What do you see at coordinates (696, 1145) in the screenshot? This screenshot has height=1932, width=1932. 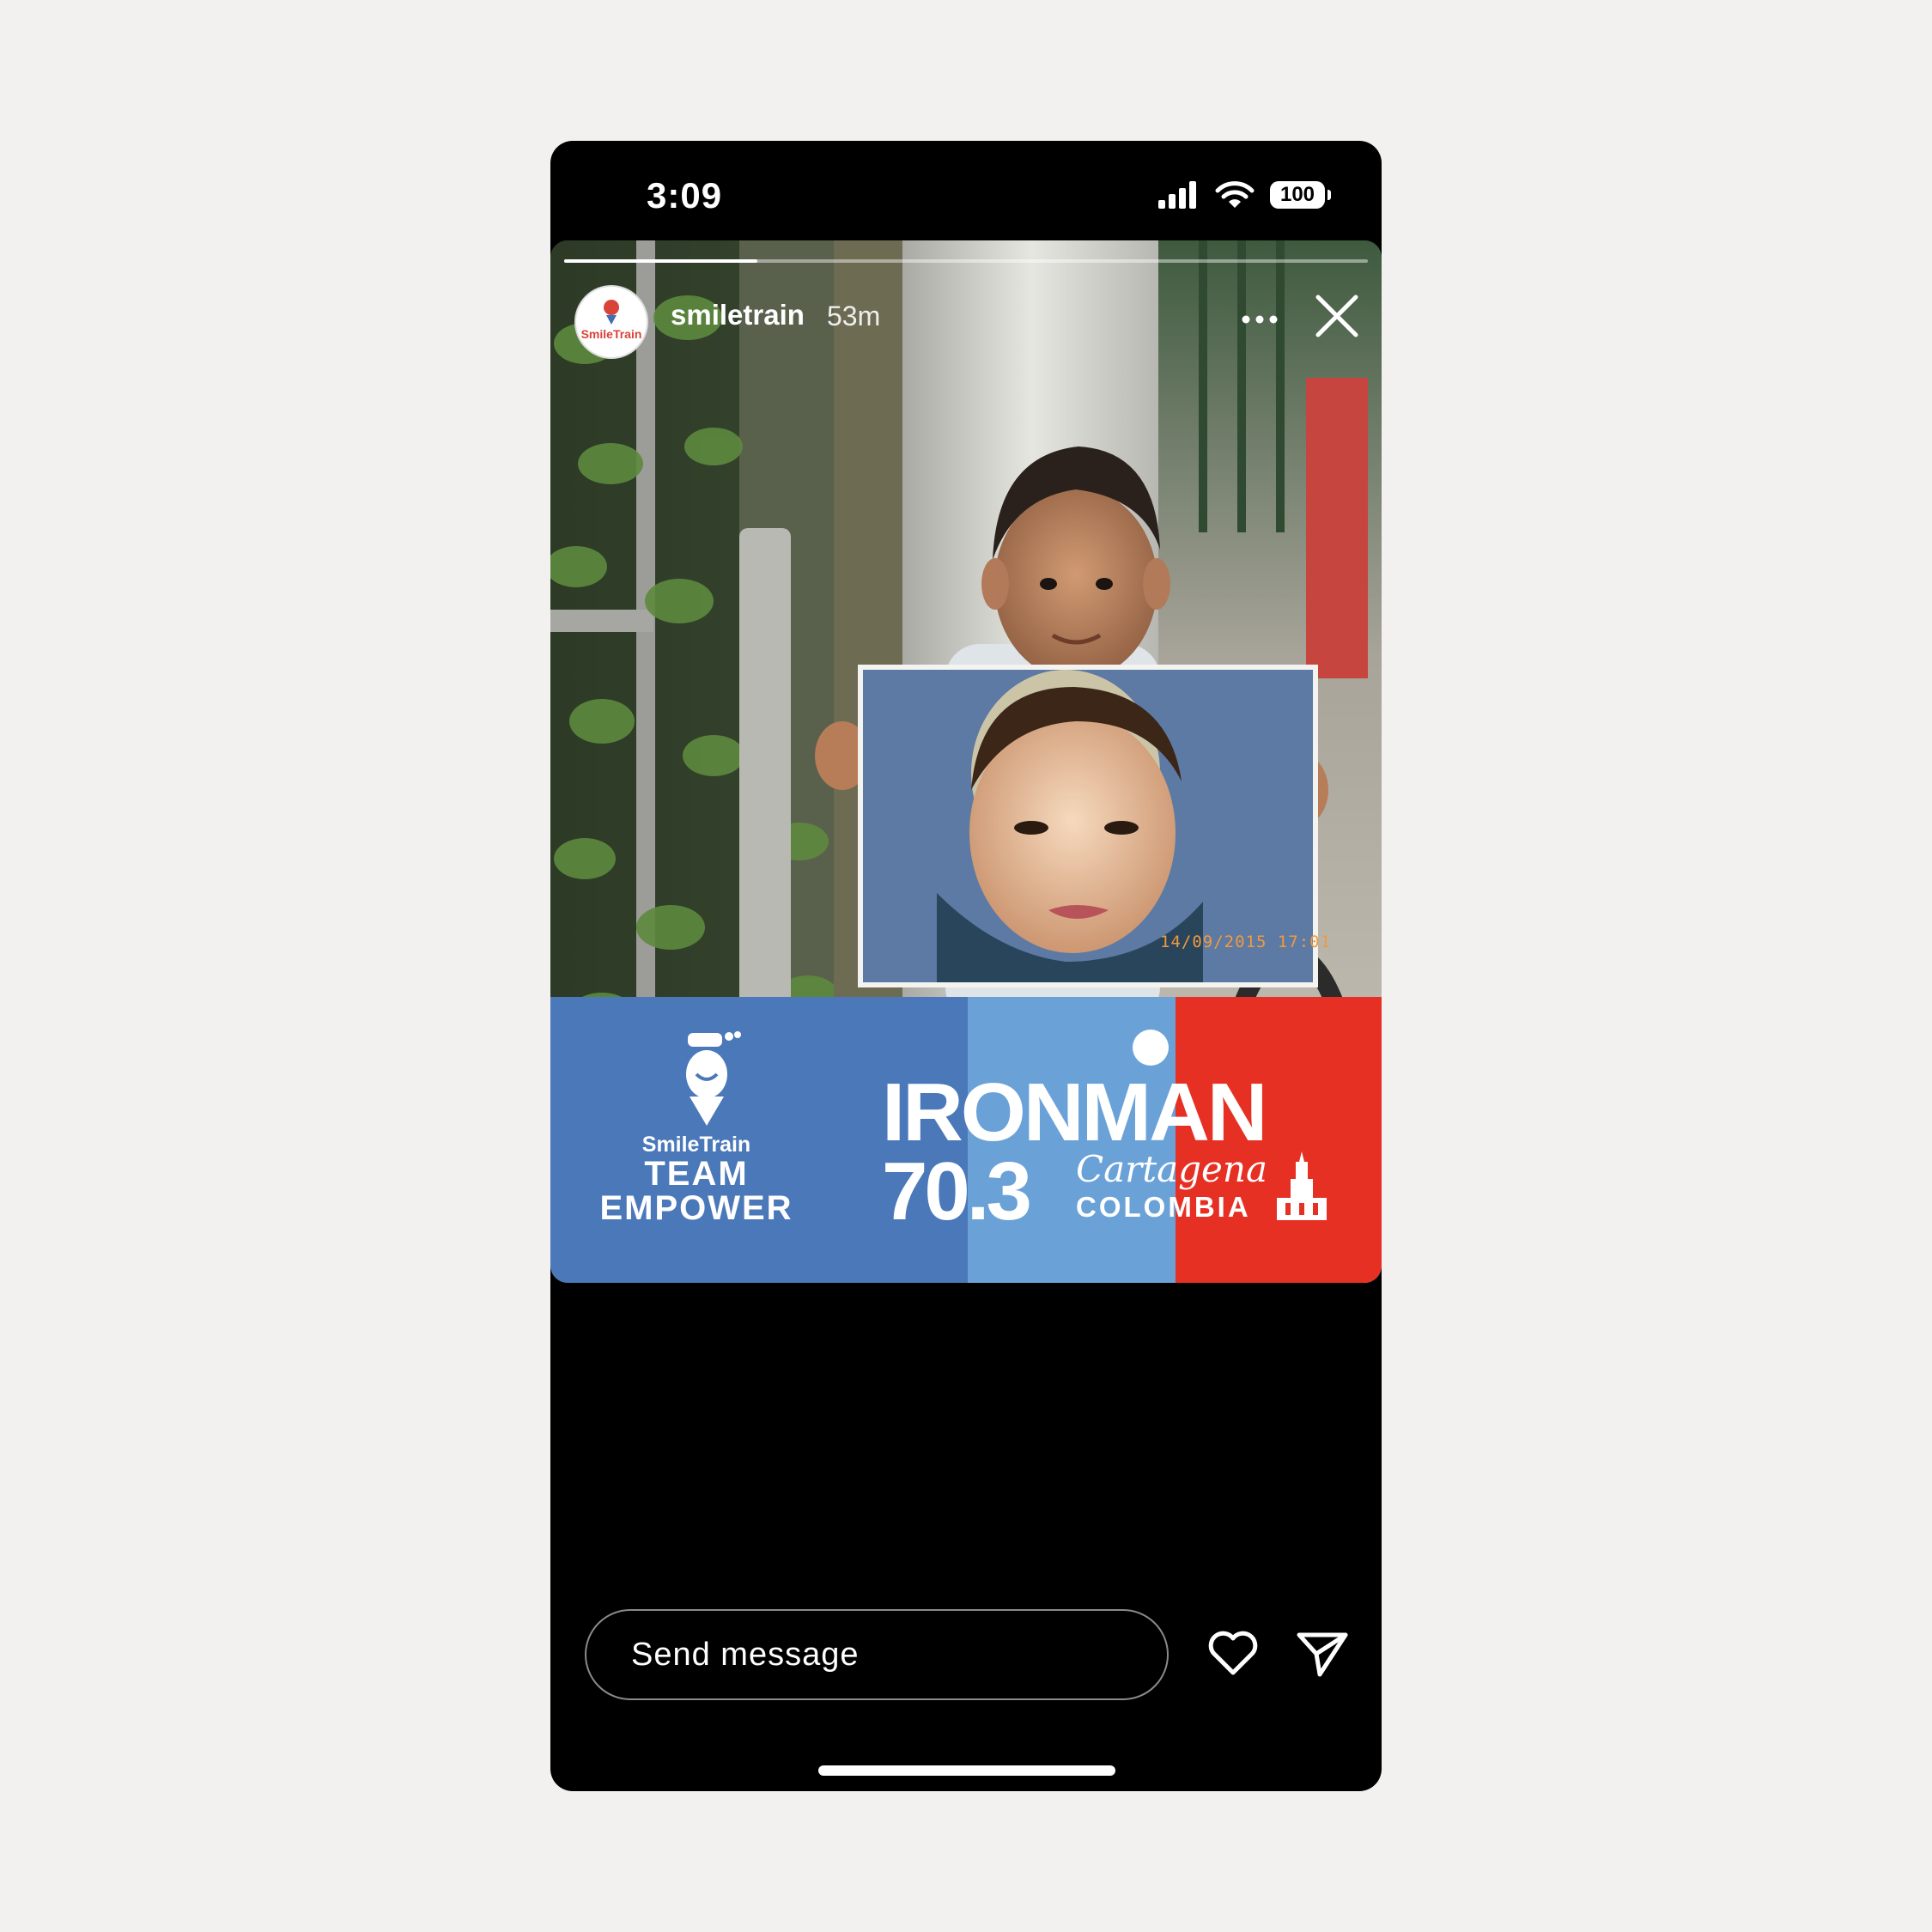 I see `banner-brand: SmileTrain` at bounding box center [696, 1145].